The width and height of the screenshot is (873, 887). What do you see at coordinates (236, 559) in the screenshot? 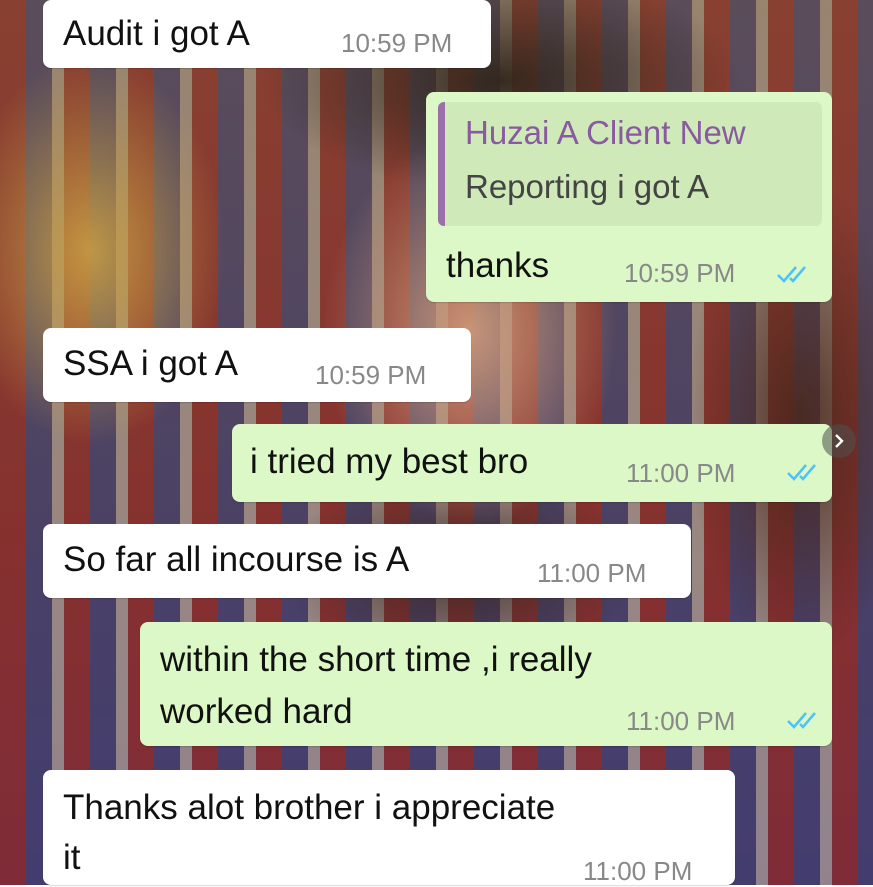
I see `message-text: So far all incourse is A` at bounding box center [236, 559].